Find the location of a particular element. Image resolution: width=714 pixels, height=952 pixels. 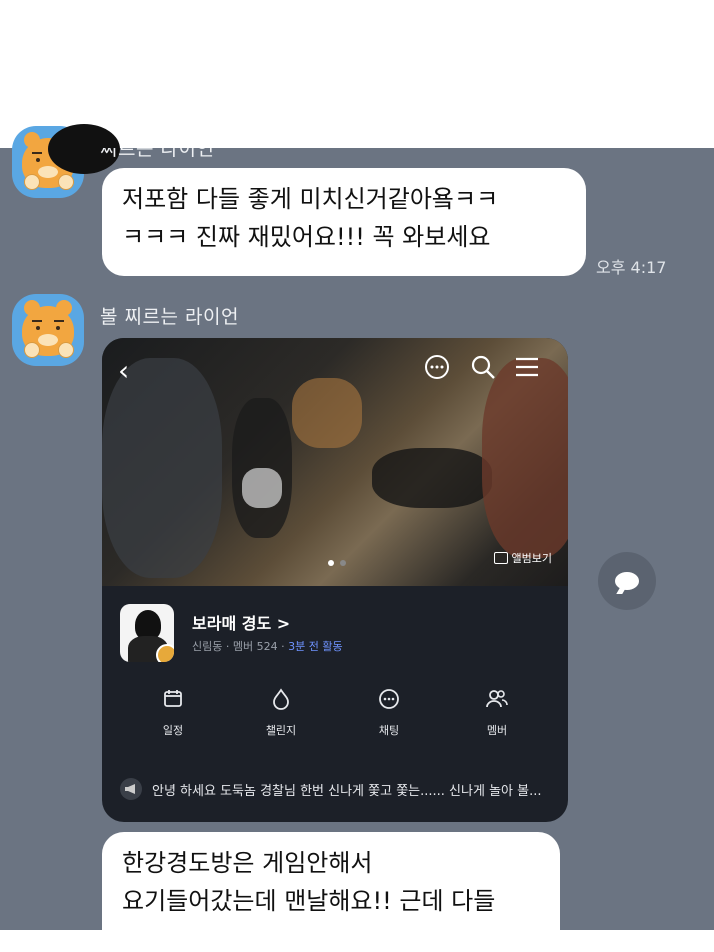

back-icon: ‹ is located at coordinates (123, 370).